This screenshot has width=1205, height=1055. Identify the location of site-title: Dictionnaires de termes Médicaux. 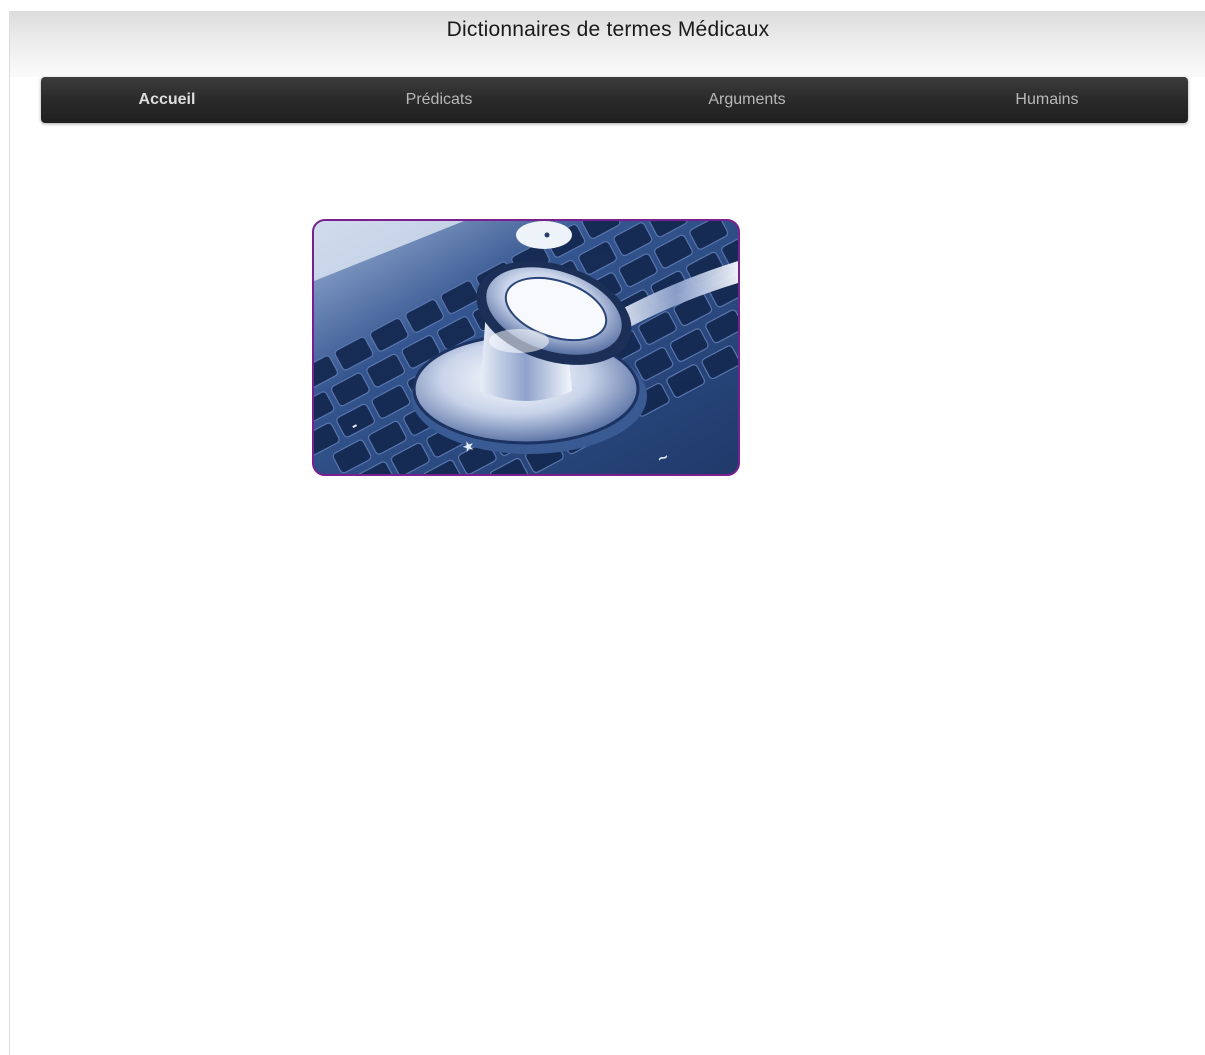
(608, 29).